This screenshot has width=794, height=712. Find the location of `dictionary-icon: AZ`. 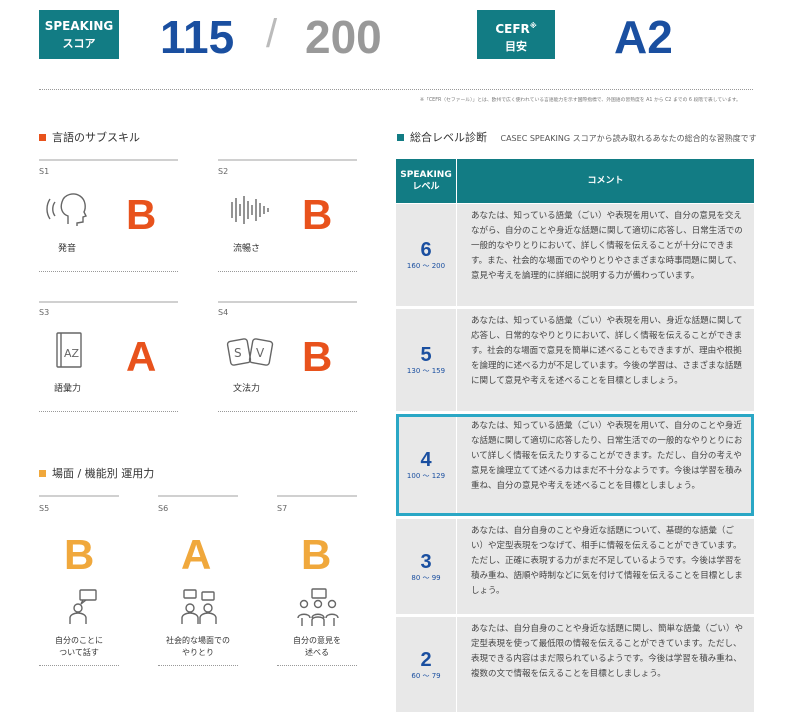

dictionary-icon: AZ is located at coordinates (69, 350).